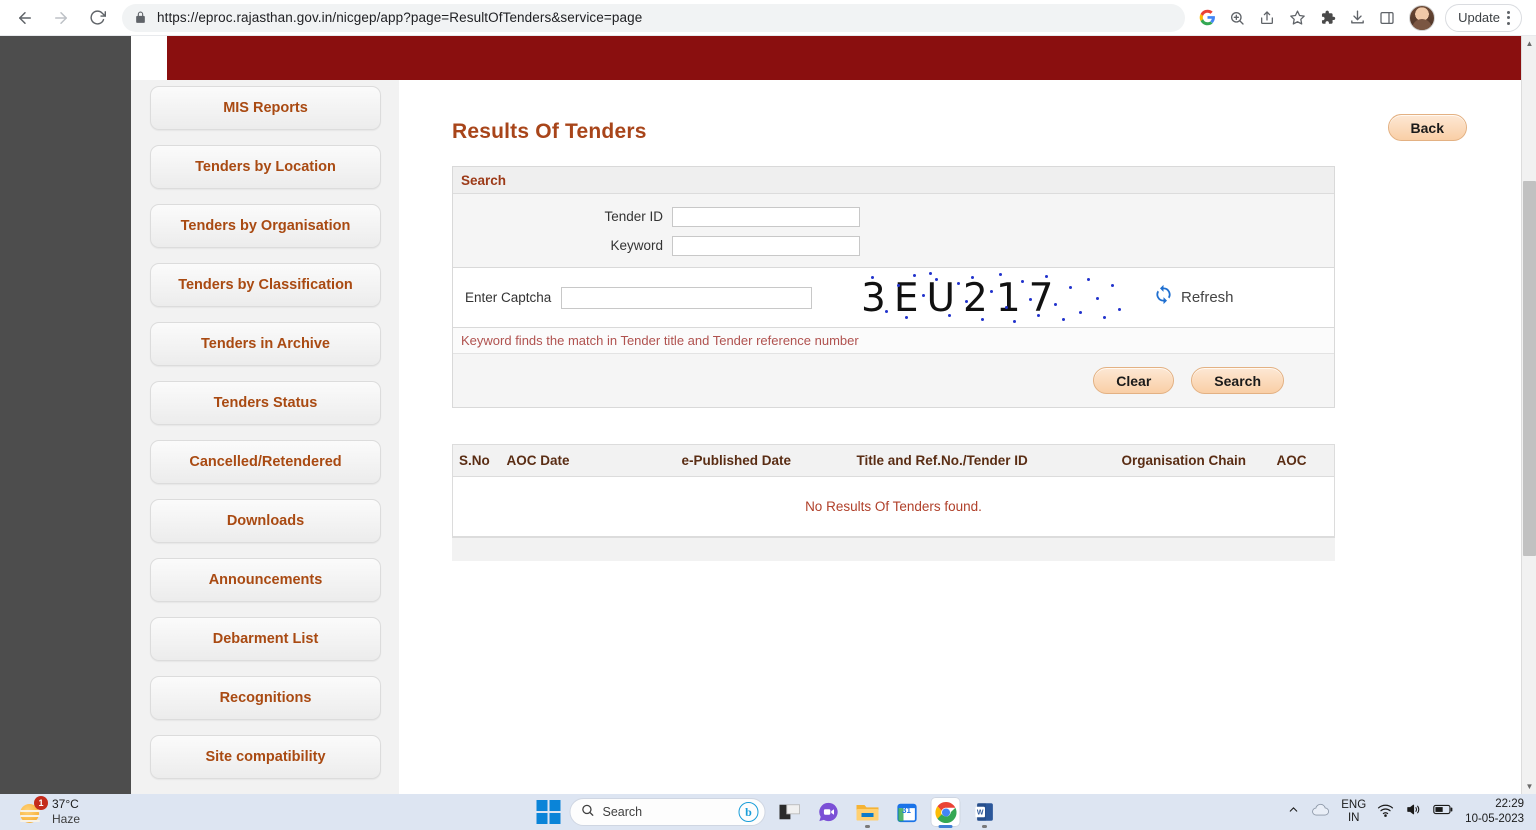  What do you see at coordinates (1320, 812) in the screenshot?
I see `cloud-icon` at bounding box center [1320, 812].